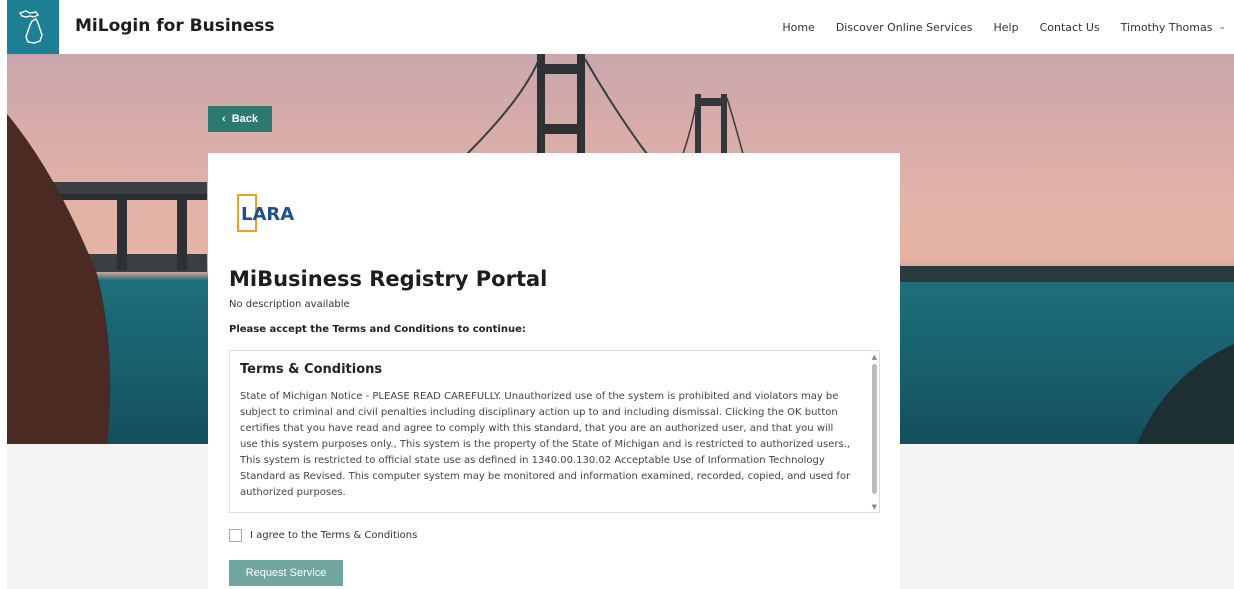 This screenshot has height=589, width=1234. I want to click on user-menu: Timothy Thomas ⌄, so click(1173, 27).